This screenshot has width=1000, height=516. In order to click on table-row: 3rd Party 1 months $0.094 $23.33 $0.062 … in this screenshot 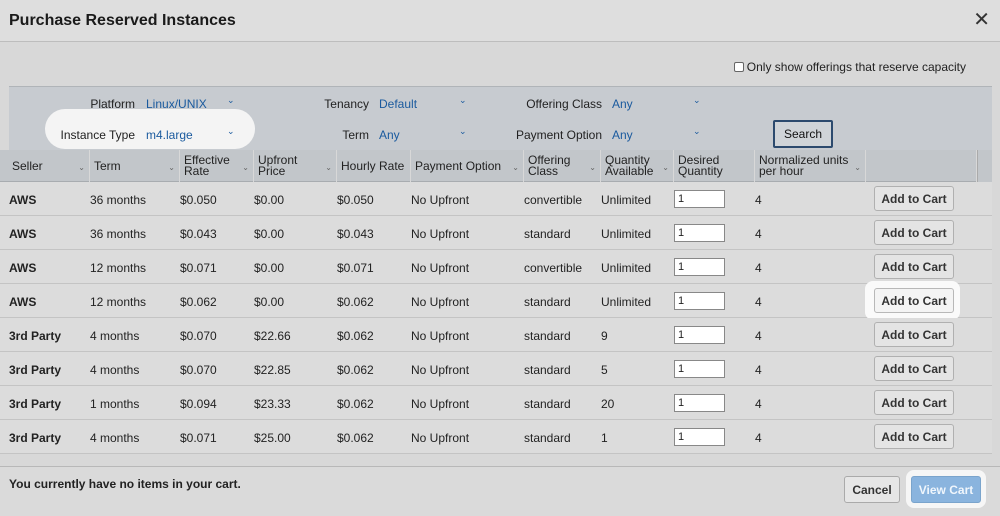, I will do `click(496, 403)`.